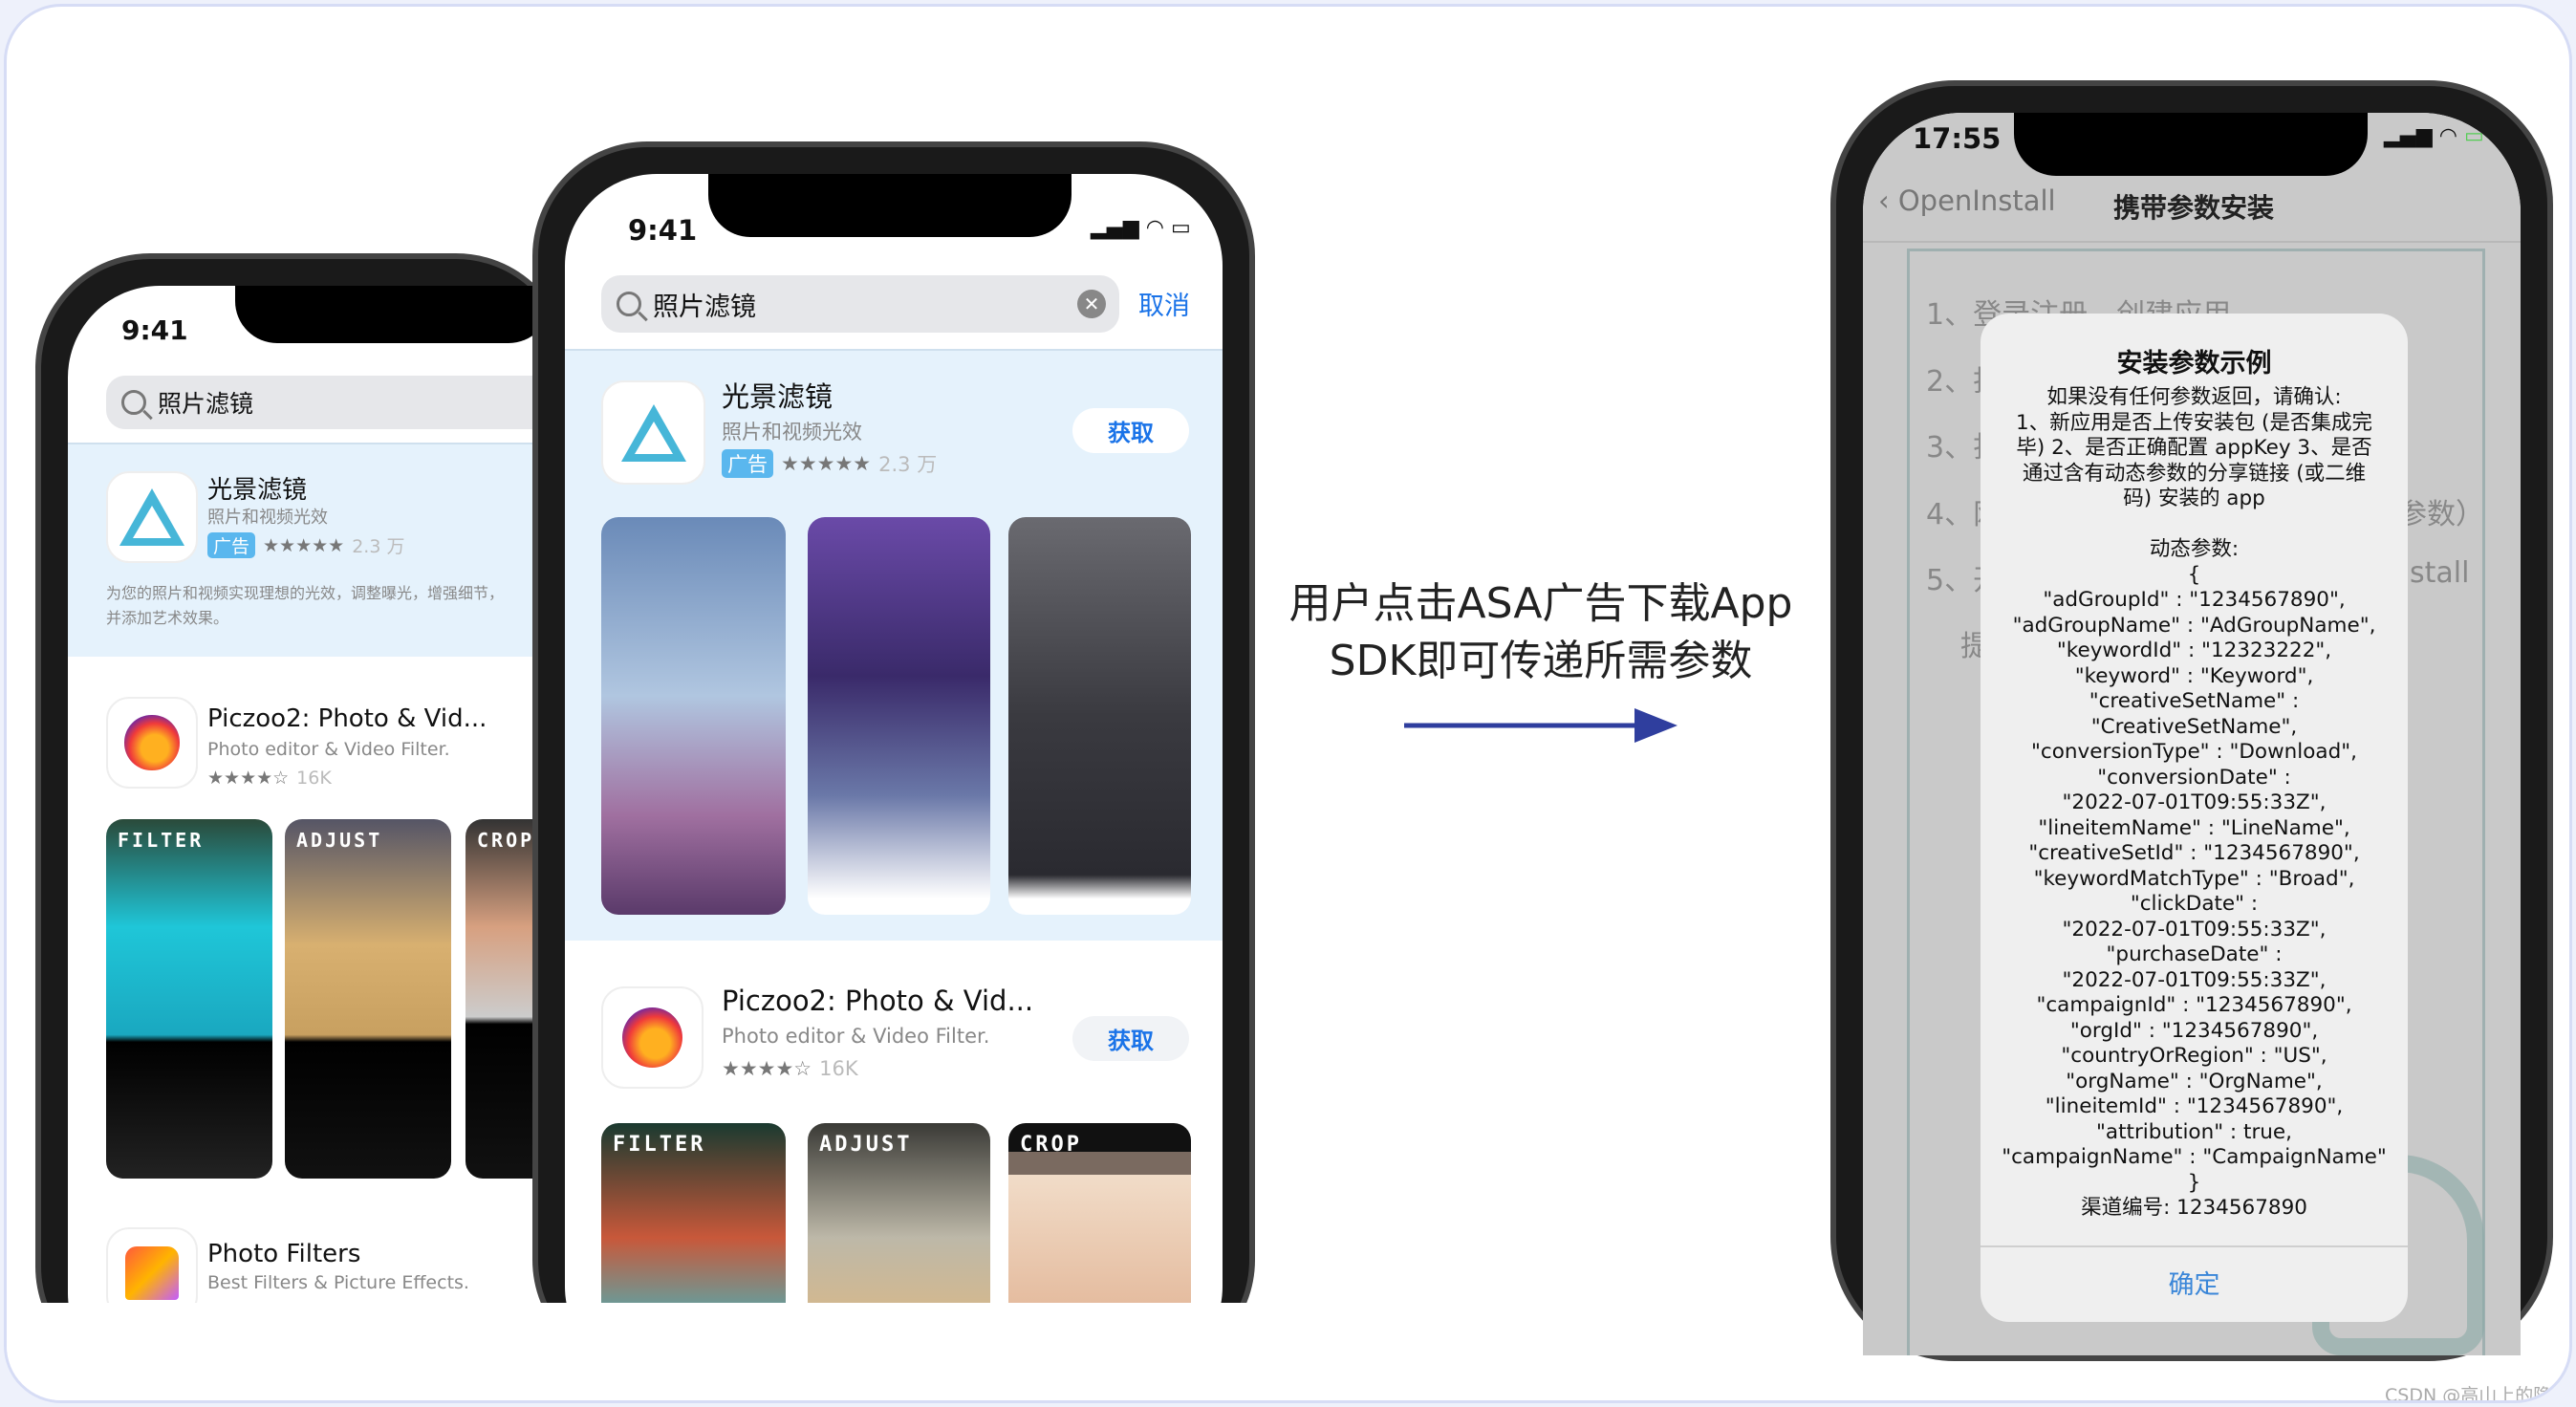  What do you see at coordinates (2194, 625) in the screenshot?
I see `dialog-line: "adGroupName" : "AdGroupName",` at bounding box center [2194, 625].